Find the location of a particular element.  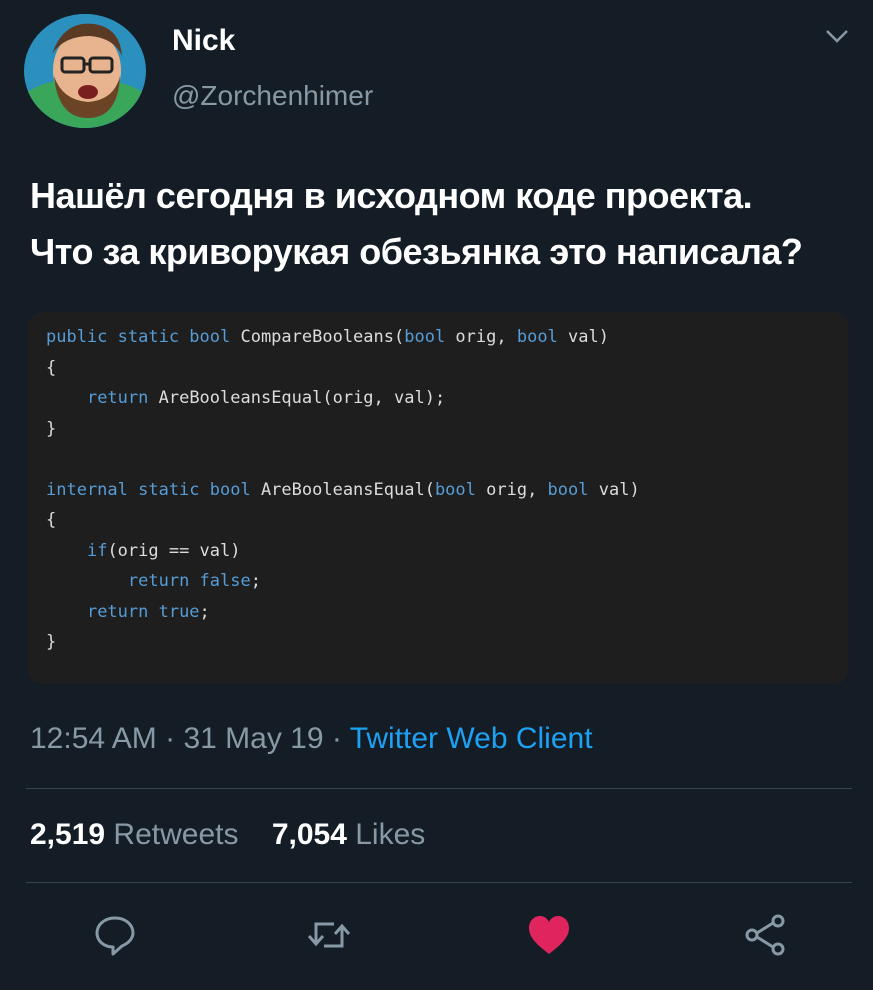

code-keyword: return true is located at coordinates (143, 611).